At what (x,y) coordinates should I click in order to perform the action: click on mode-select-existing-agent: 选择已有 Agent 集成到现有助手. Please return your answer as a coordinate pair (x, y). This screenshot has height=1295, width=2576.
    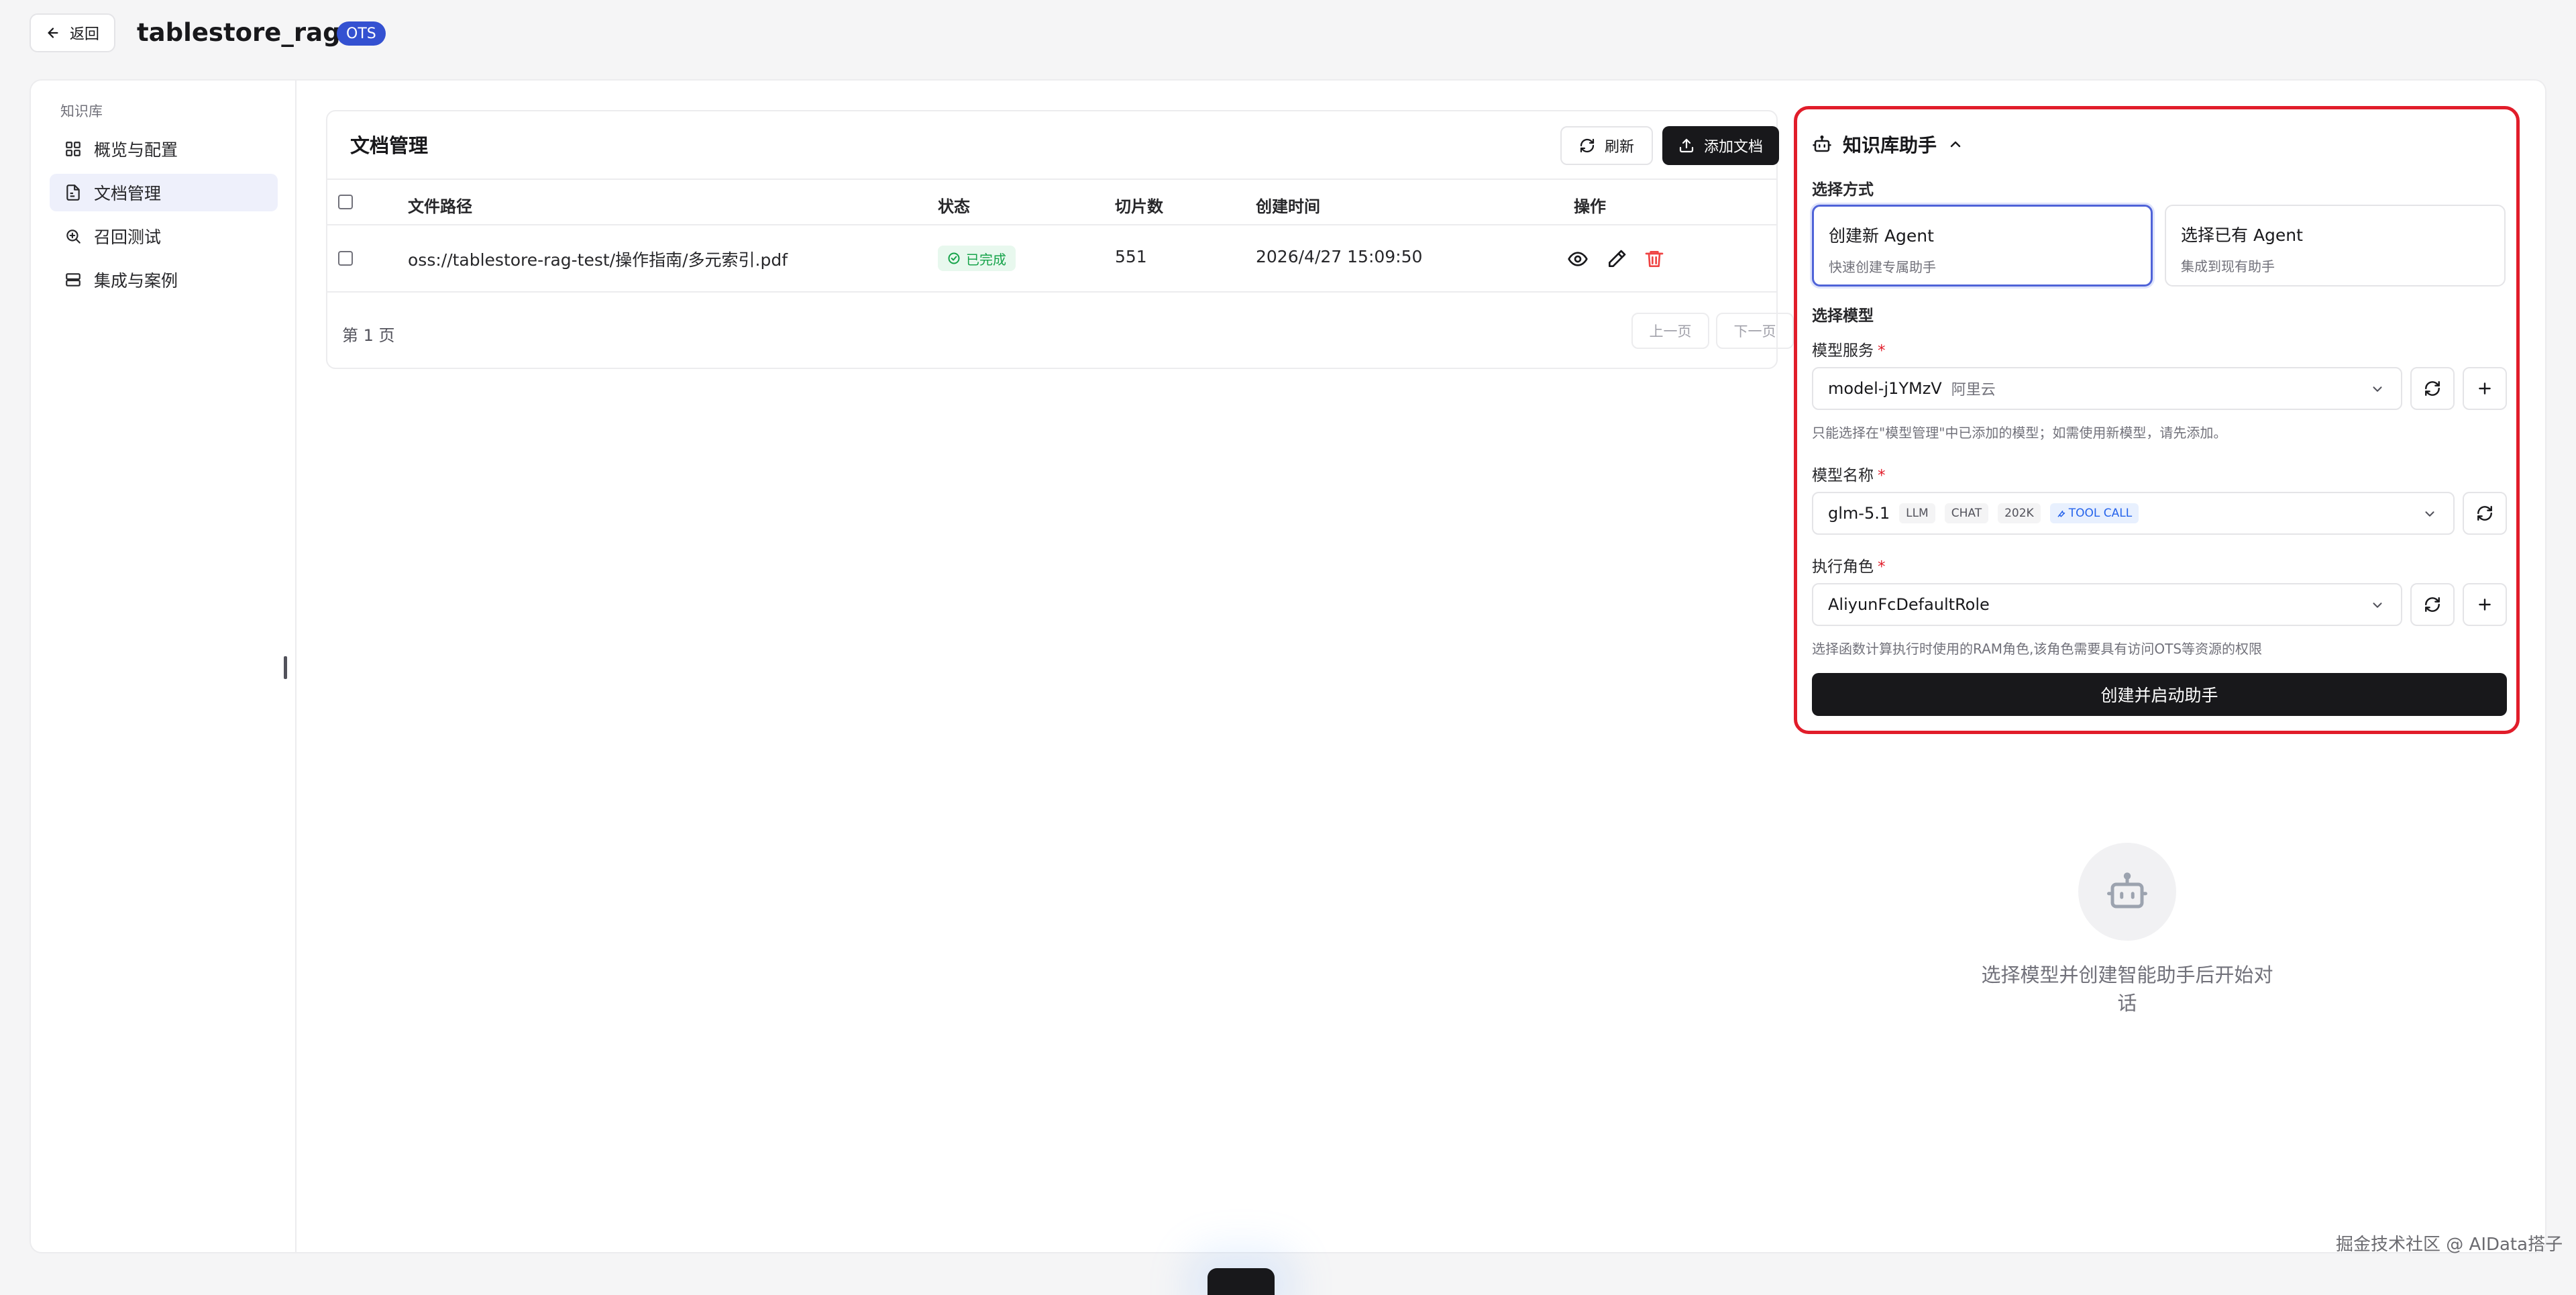
    Looking at the image, I should click on (2335, 246).